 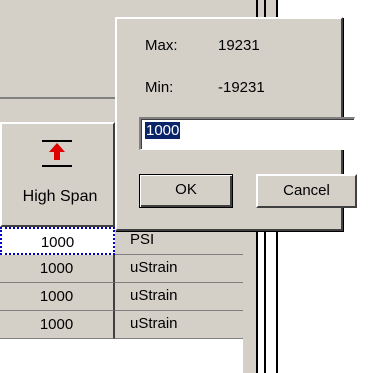 What do you see at coordinates (186, 191) in the screenshot?
I see `ok-button: OK` at bounding box center [186, 191].